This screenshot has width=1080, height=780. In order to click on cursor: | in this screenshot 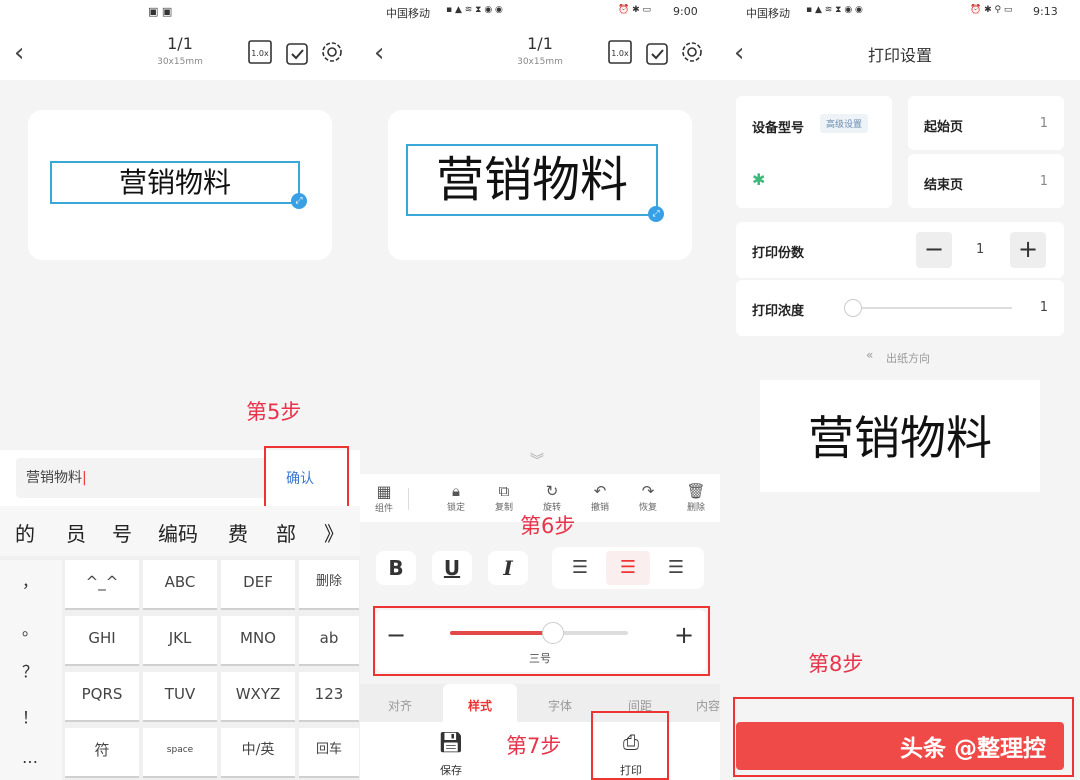, I will do `click(84, 478)`.